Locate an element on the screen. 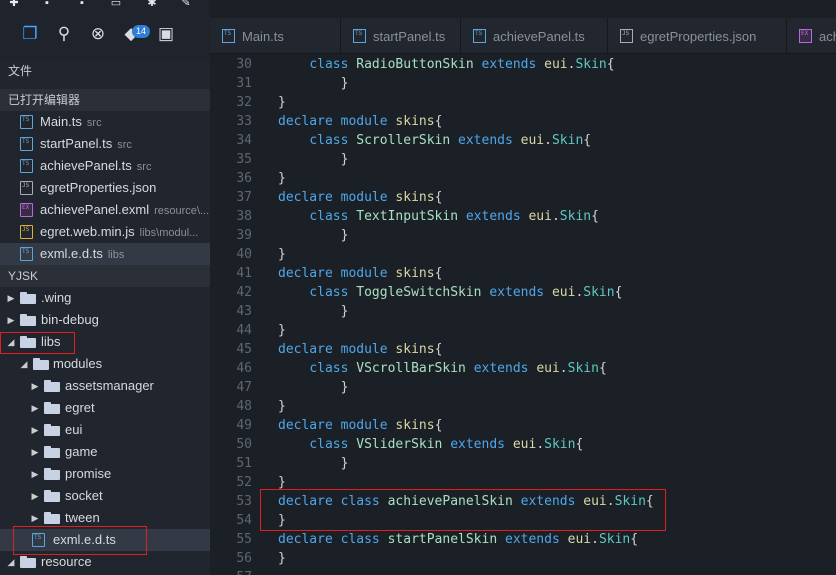 The height and width of the screenshot is (575, 836). code-line: 35 } is located at coordinates (523, 159).